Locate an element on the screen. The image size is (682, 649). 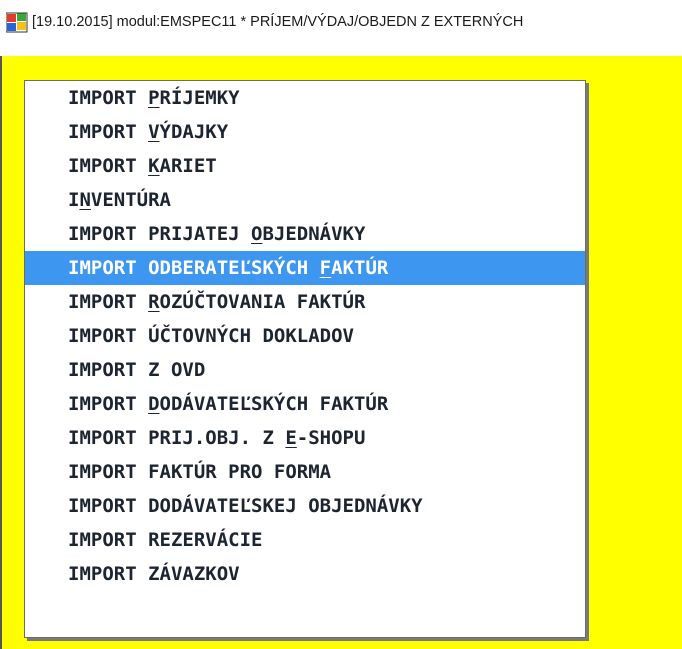
menu-item-import-rozuctovania-faktur: IMPORT ROZÚČTOVANIA FAKTÚR is located at coordinates (305, 302).